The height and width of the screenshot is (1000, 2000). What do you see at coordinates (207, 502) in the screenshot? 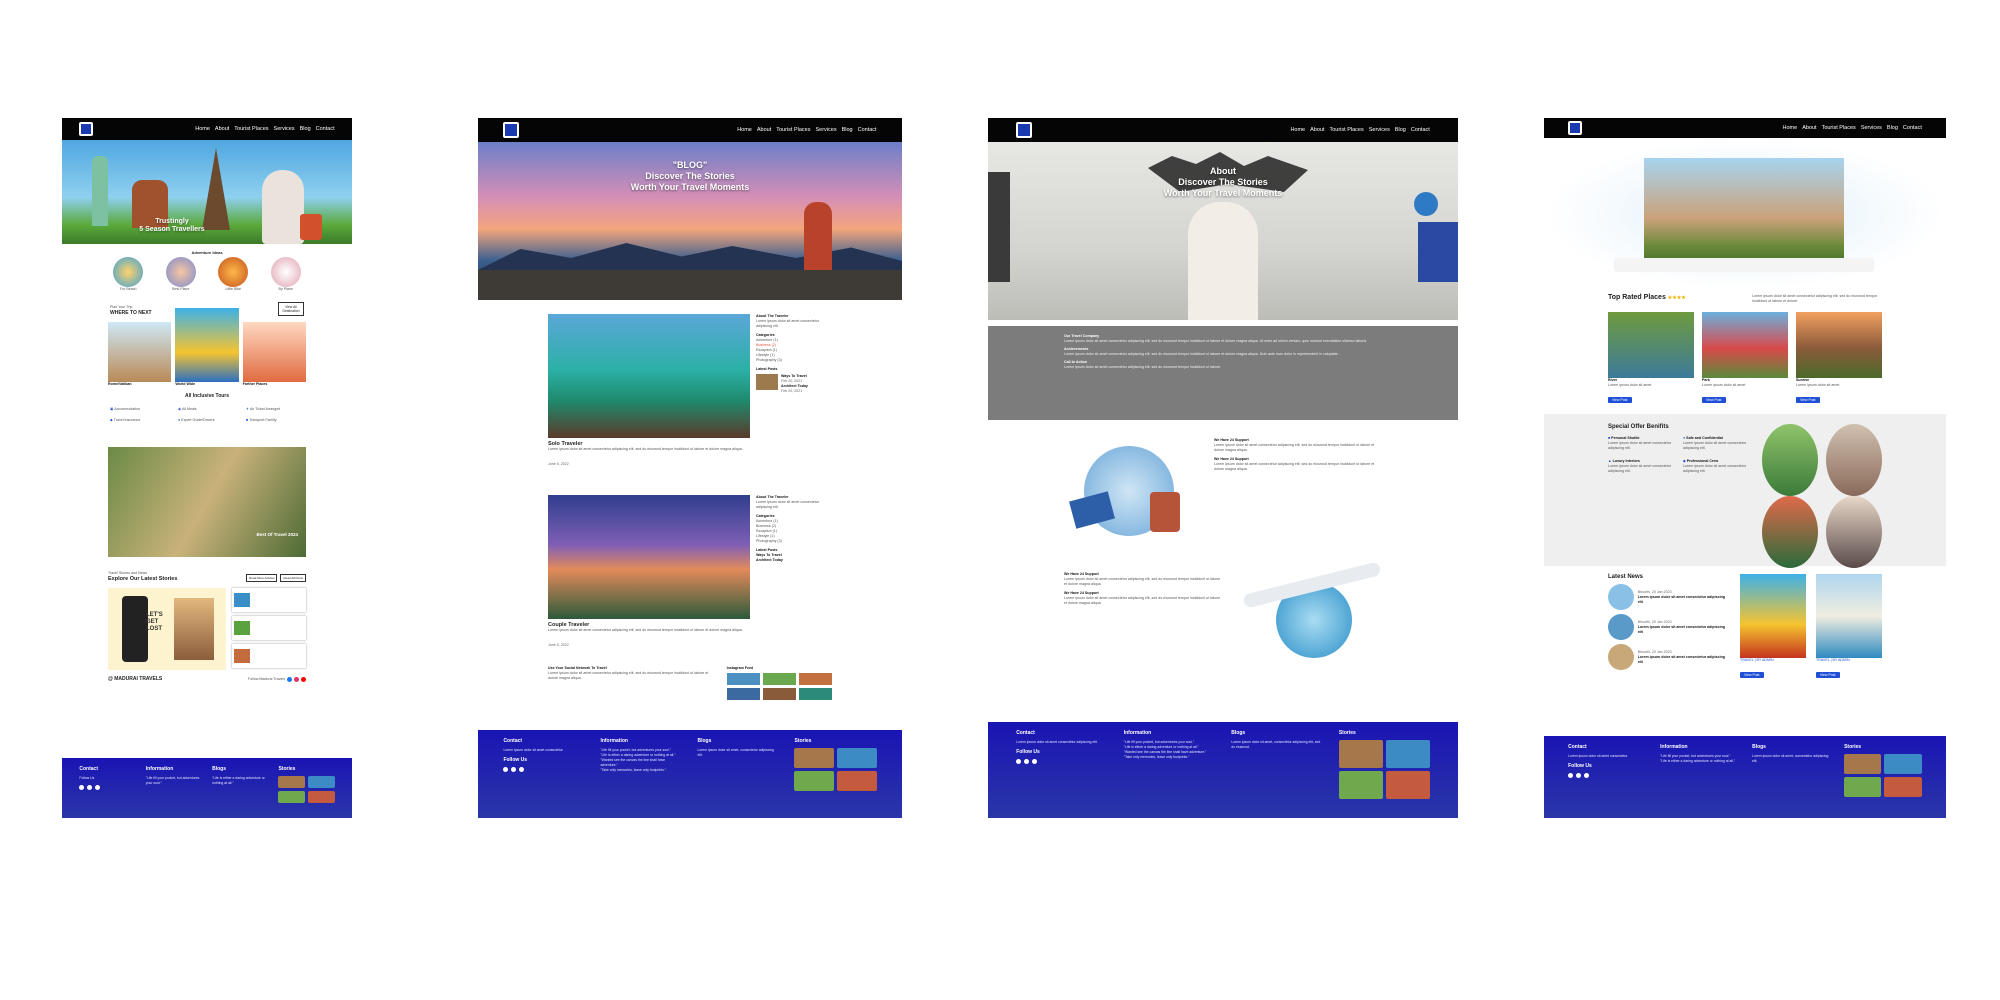
I see `video-banner: Best Of Travel 2024` at bounding box center [207, 502].